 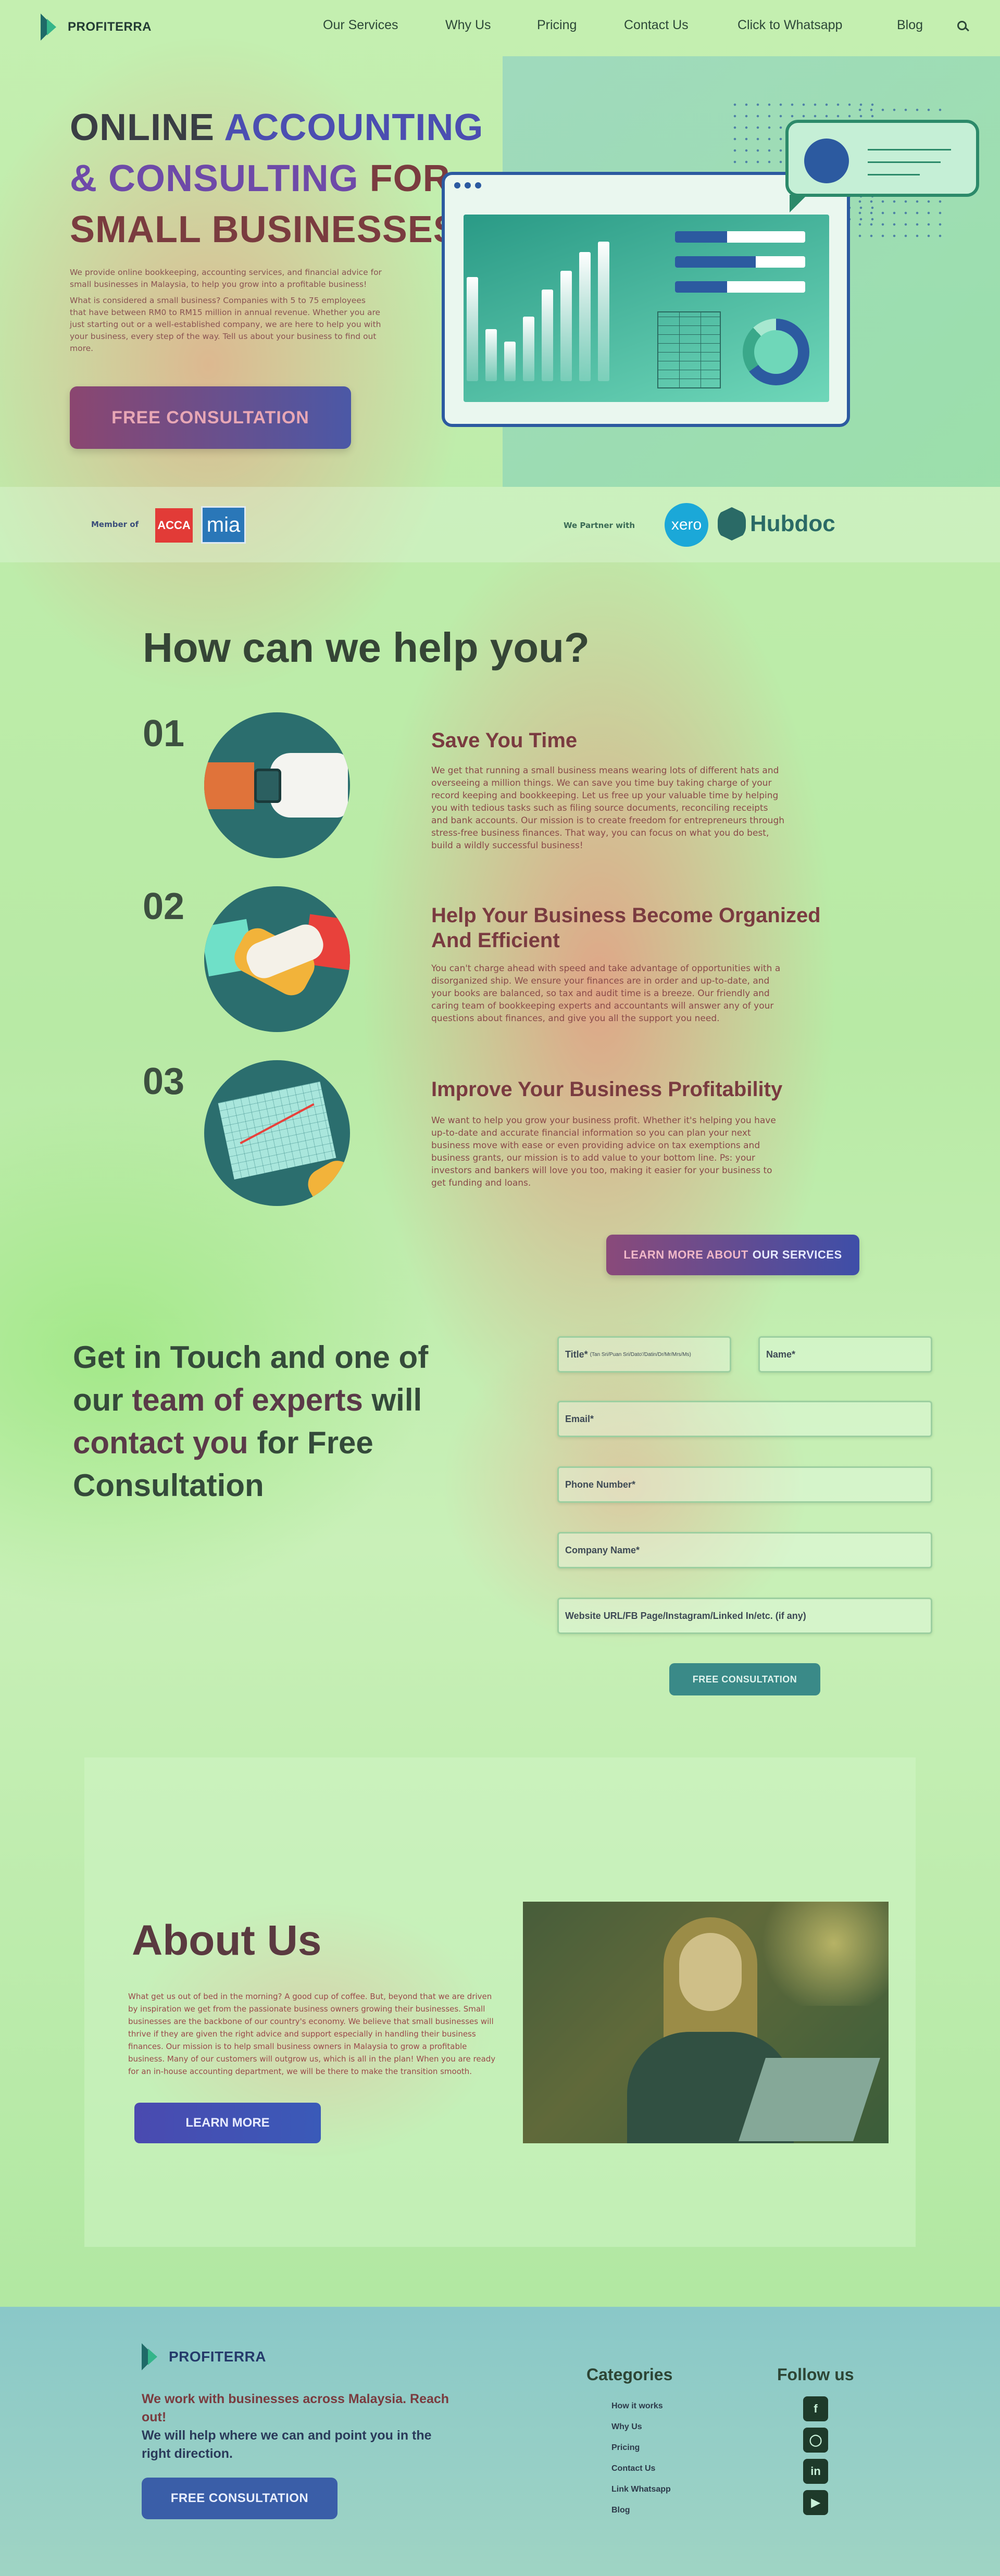 What do you see at coordinates (689, 349) in the screenshot?
I see `spreadsheet-icon` at bounding box center [689, 349].